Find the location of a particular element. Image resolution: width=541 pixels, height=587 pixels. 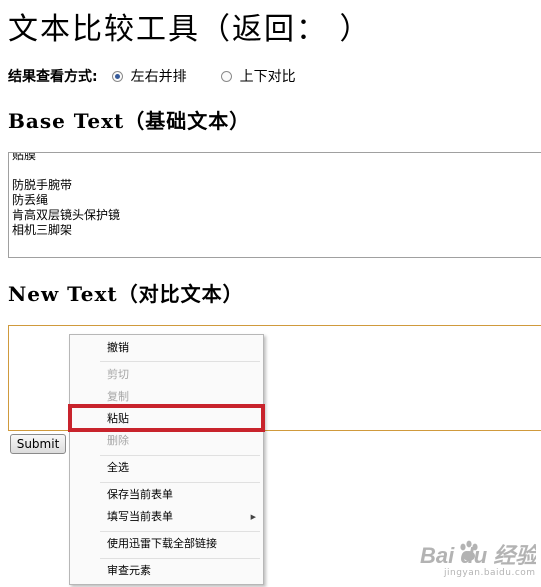

menu-item-select-all: 全选 is located at coordinates (166, 468).